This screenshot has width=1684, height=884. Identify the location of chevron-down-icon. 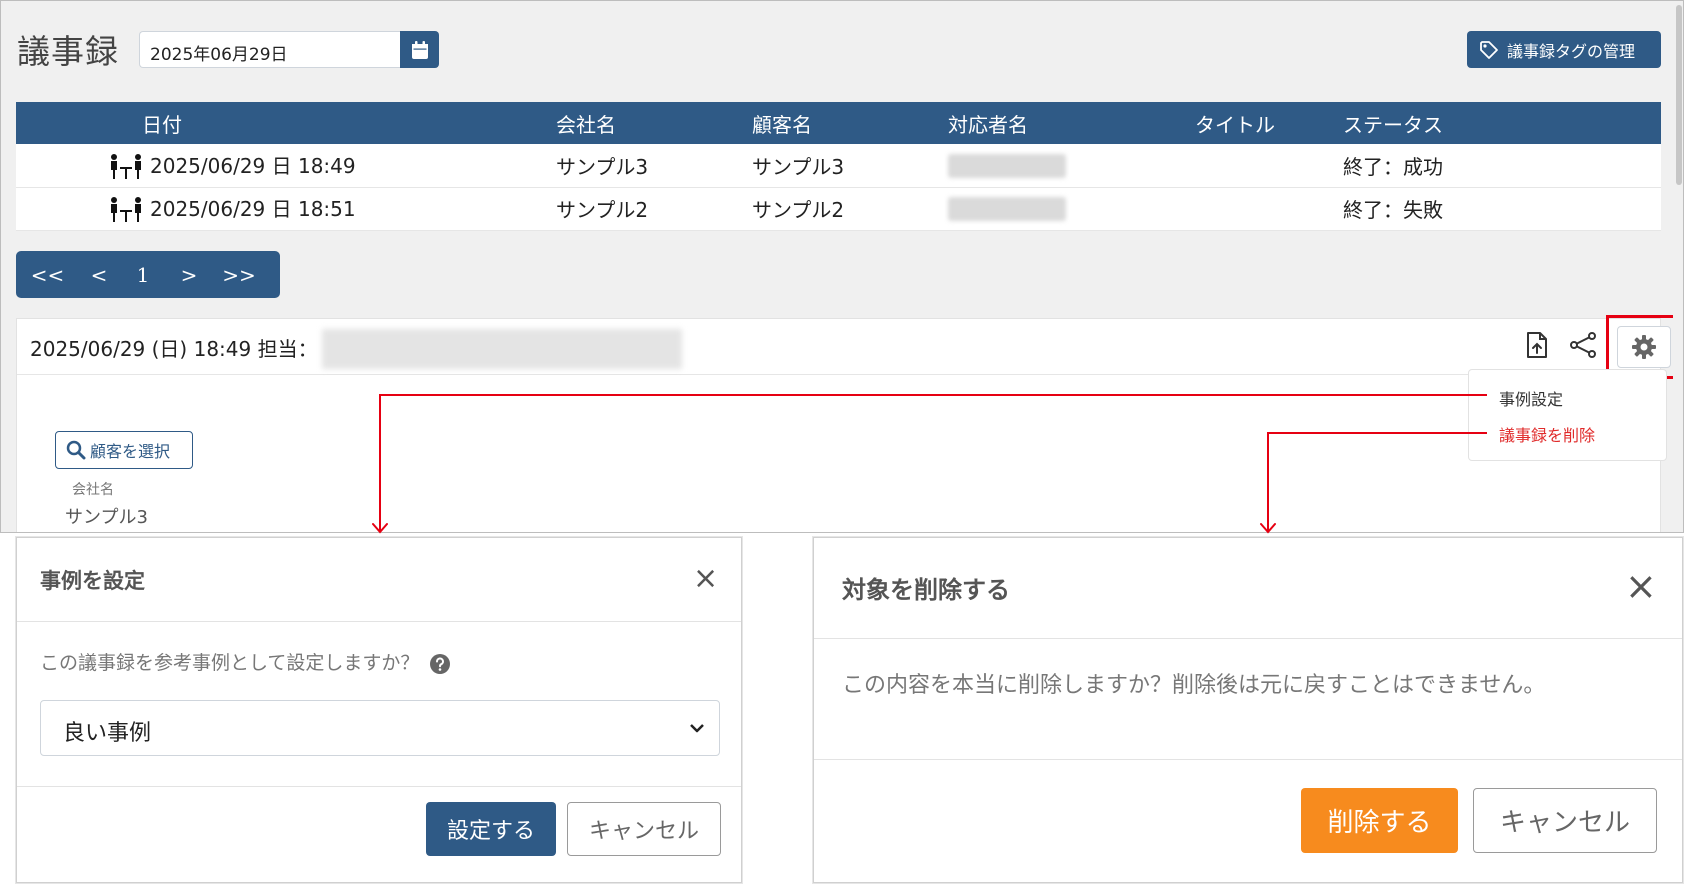
(697, 728).